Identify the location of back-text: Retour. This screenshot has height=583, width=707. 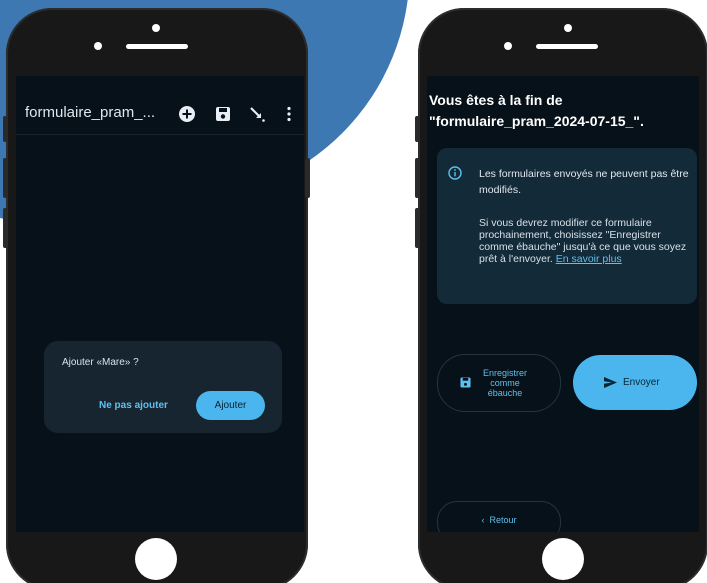
(503, 520).